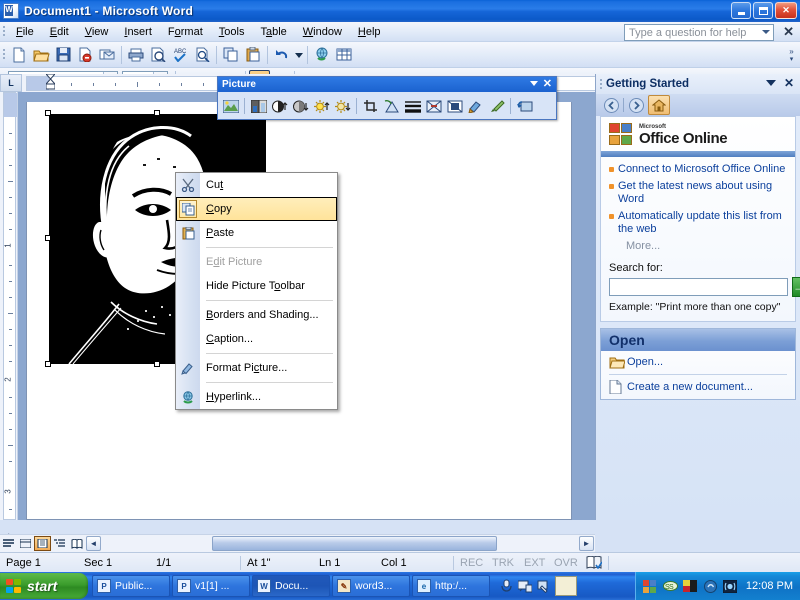  Describe the element at coordinates (180, 55) in the screenshot. I see `spelling-grammar-icon: ABC` at that location.